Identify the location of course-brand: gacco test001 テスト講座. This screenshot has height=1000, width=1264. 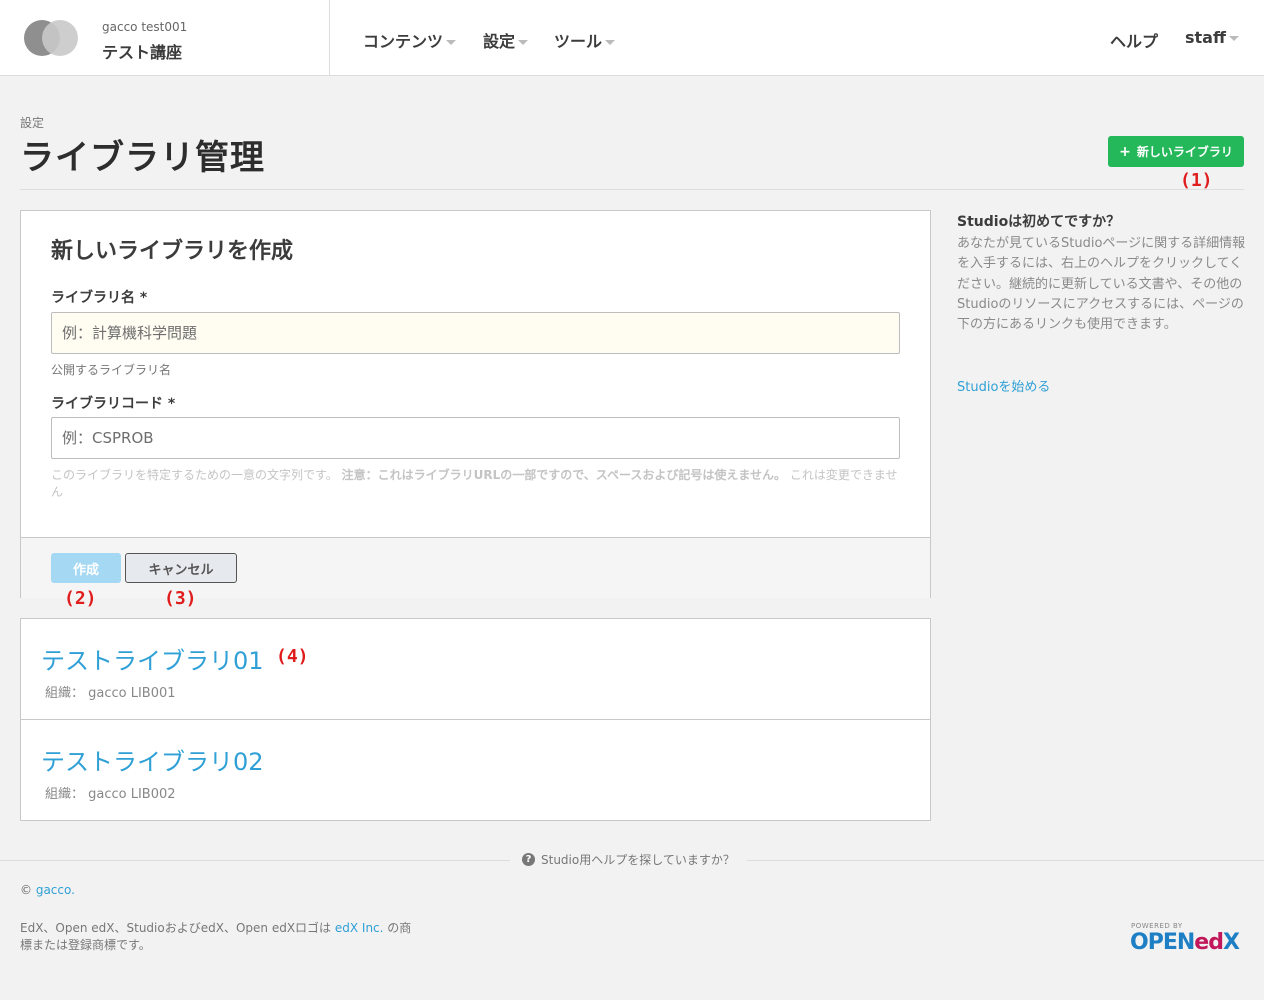
(165, 38).